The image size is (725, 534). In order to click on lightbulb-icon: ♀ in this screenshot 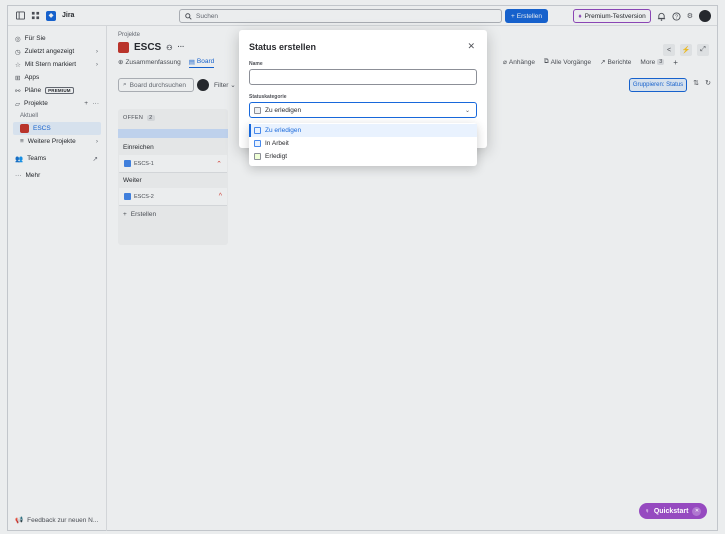, I will do `click(647, 511)`.